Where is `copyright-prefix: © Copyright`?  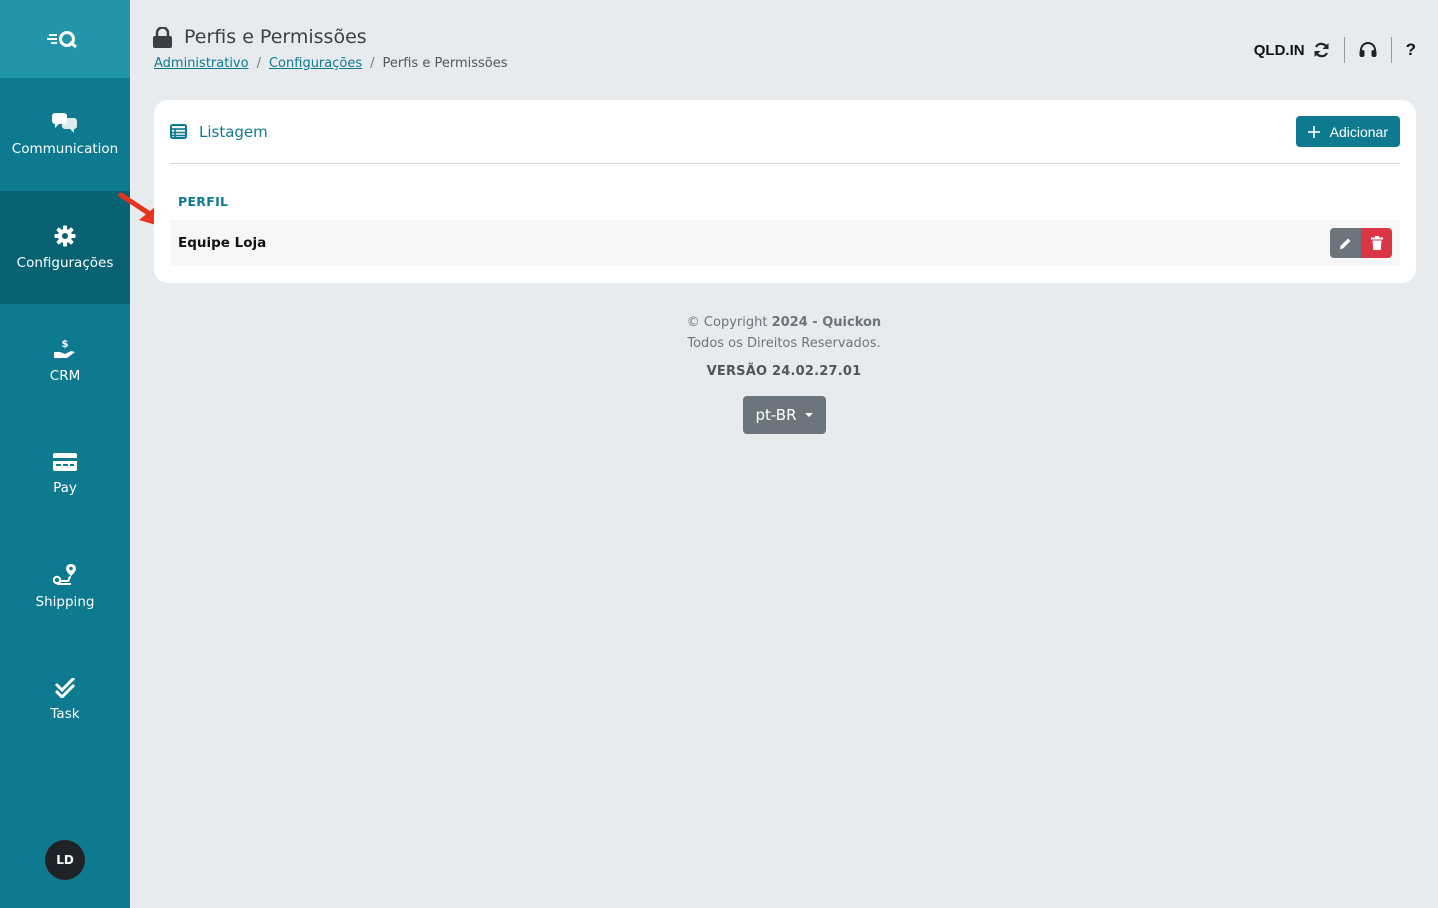 copyright-prefix: © Copyright is located at coordinates (729, 322).